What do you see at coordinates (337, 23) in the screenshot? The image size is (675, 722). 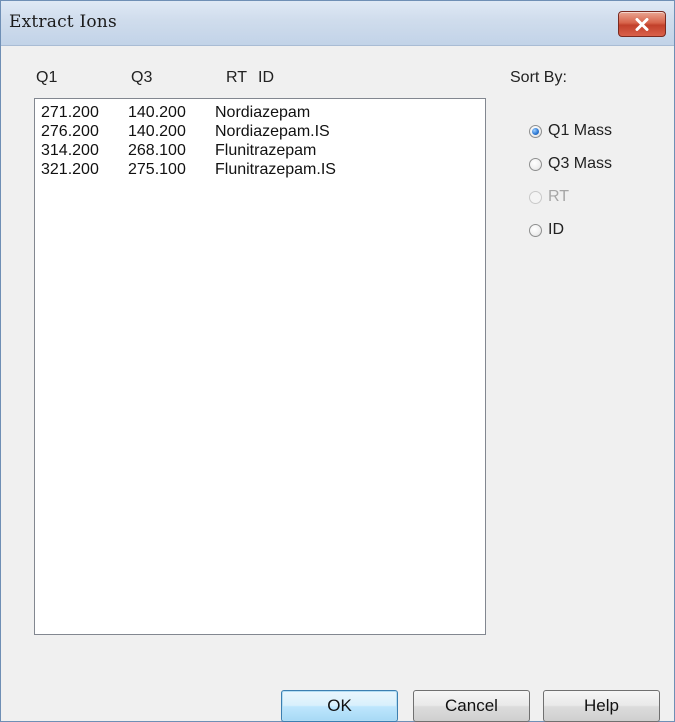 I see `title-bar: Extract Ions` at bounding box center [337, 23].